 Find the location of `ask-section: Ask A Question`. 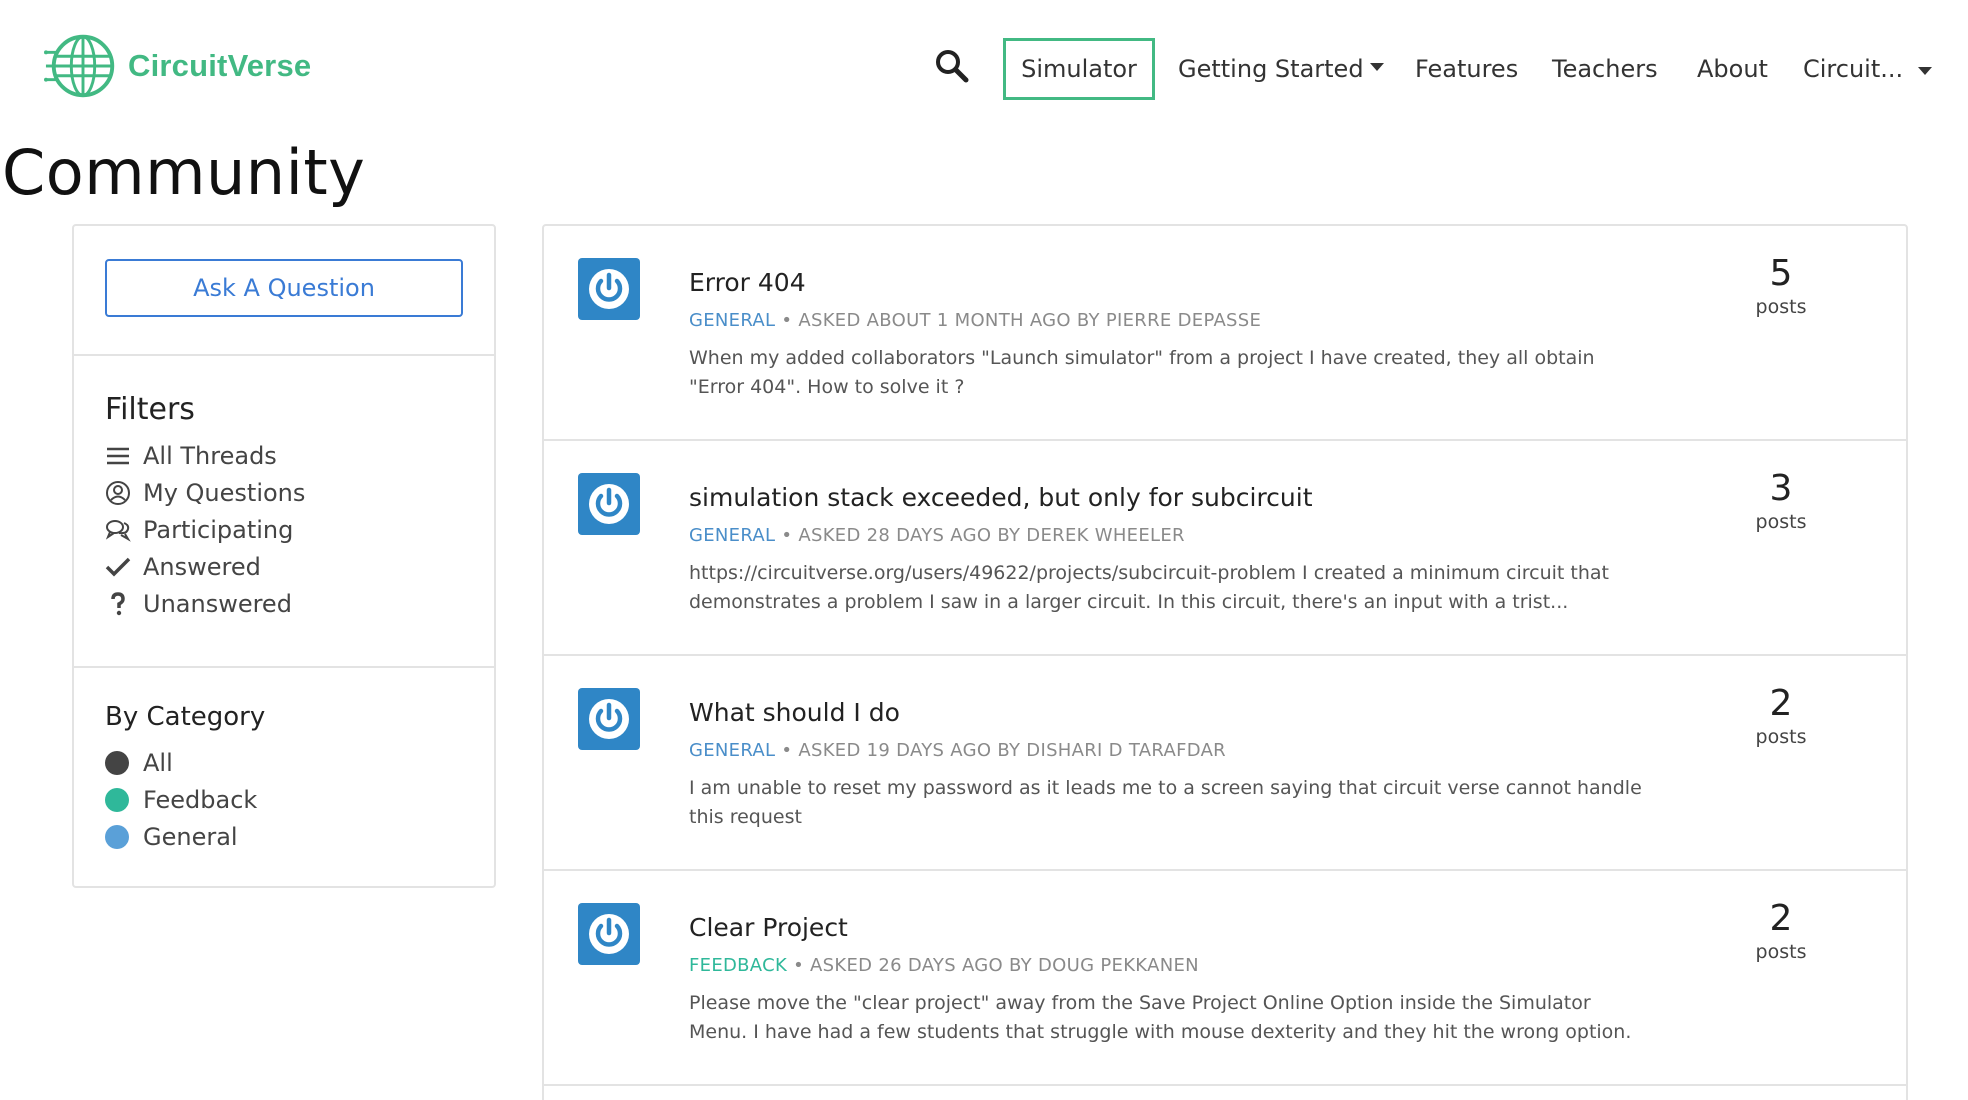

ask-section: Ask A Question is located at coordinates (284, 291).